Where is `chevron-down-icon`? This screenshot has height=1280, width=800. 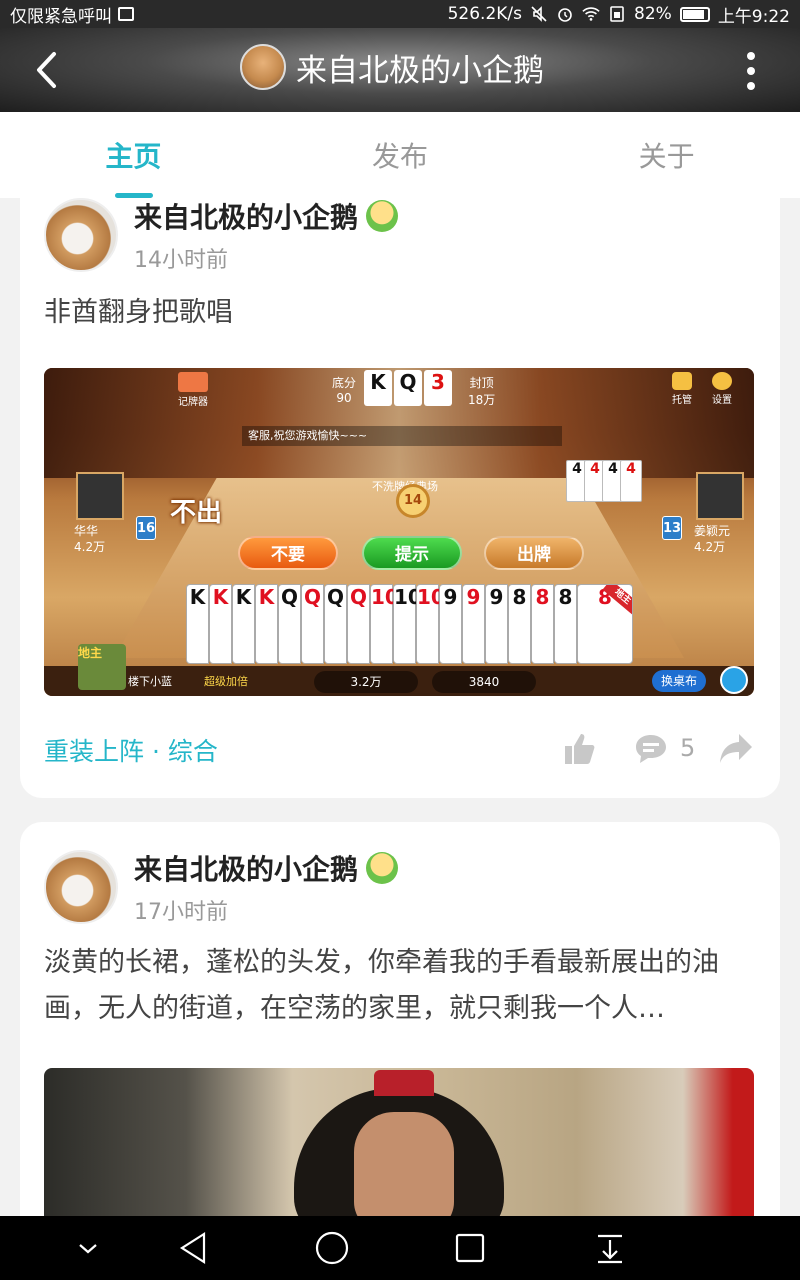
chevron-down-icon is located at coordinates (88, 1248).